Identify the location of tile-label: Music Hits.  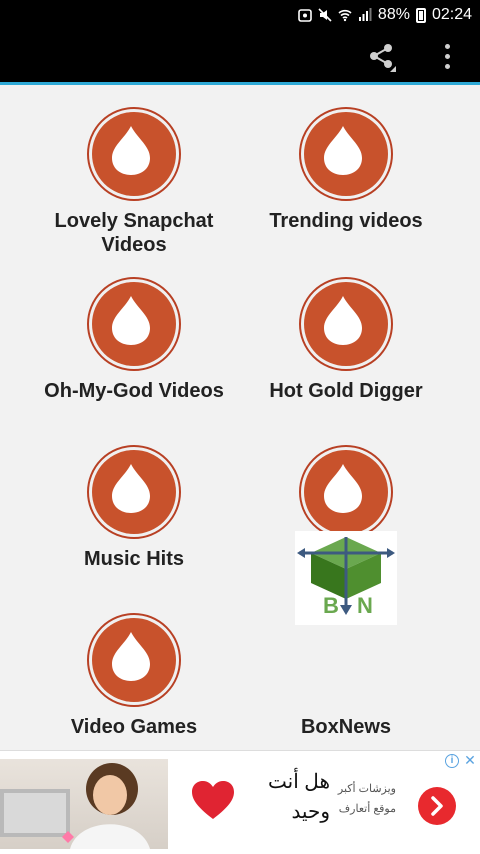
(134, 559).